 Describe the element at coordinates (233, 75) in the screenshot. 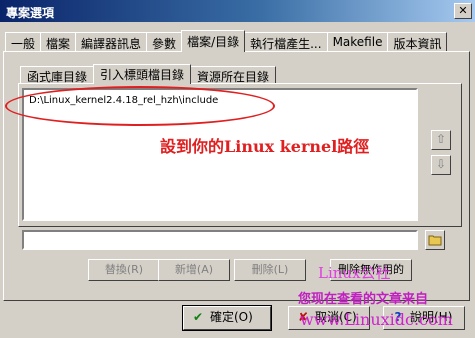

I see `tab-resource-dirs: 資源所在目錄` at that location.